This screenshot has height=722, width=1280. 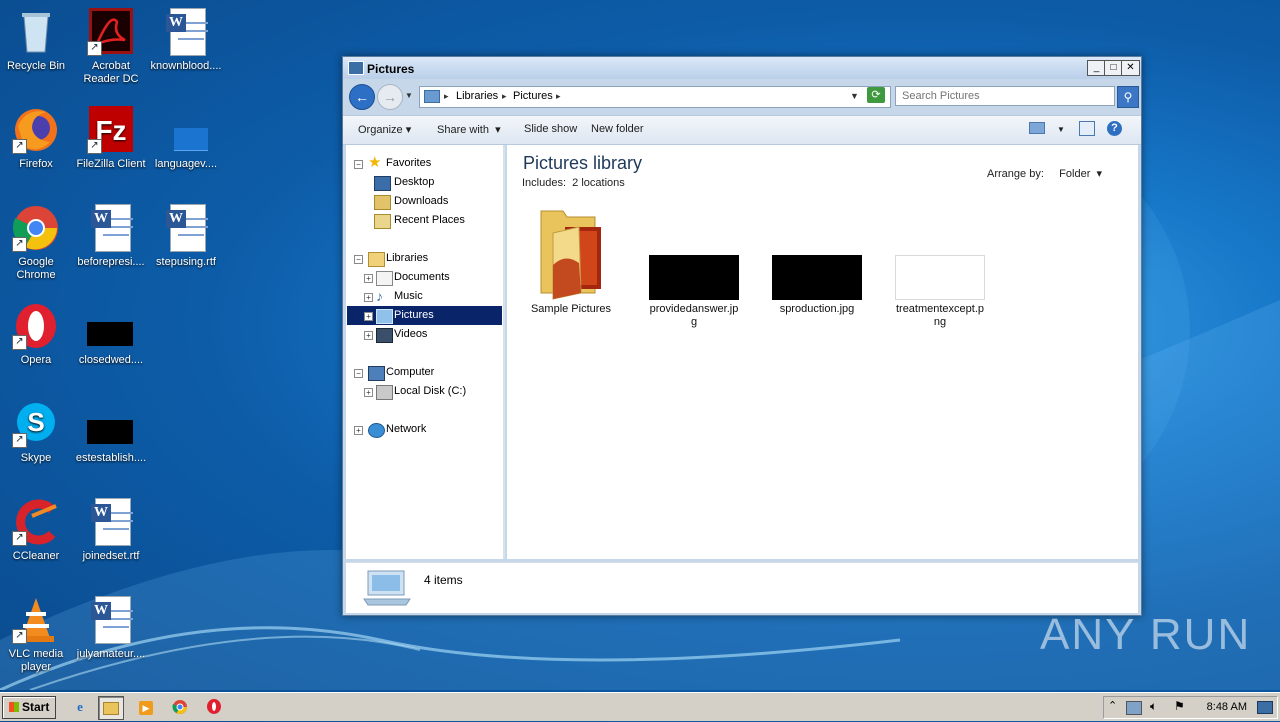 I want to click on search-icon: ⚲, so click(x=1128, y=97).